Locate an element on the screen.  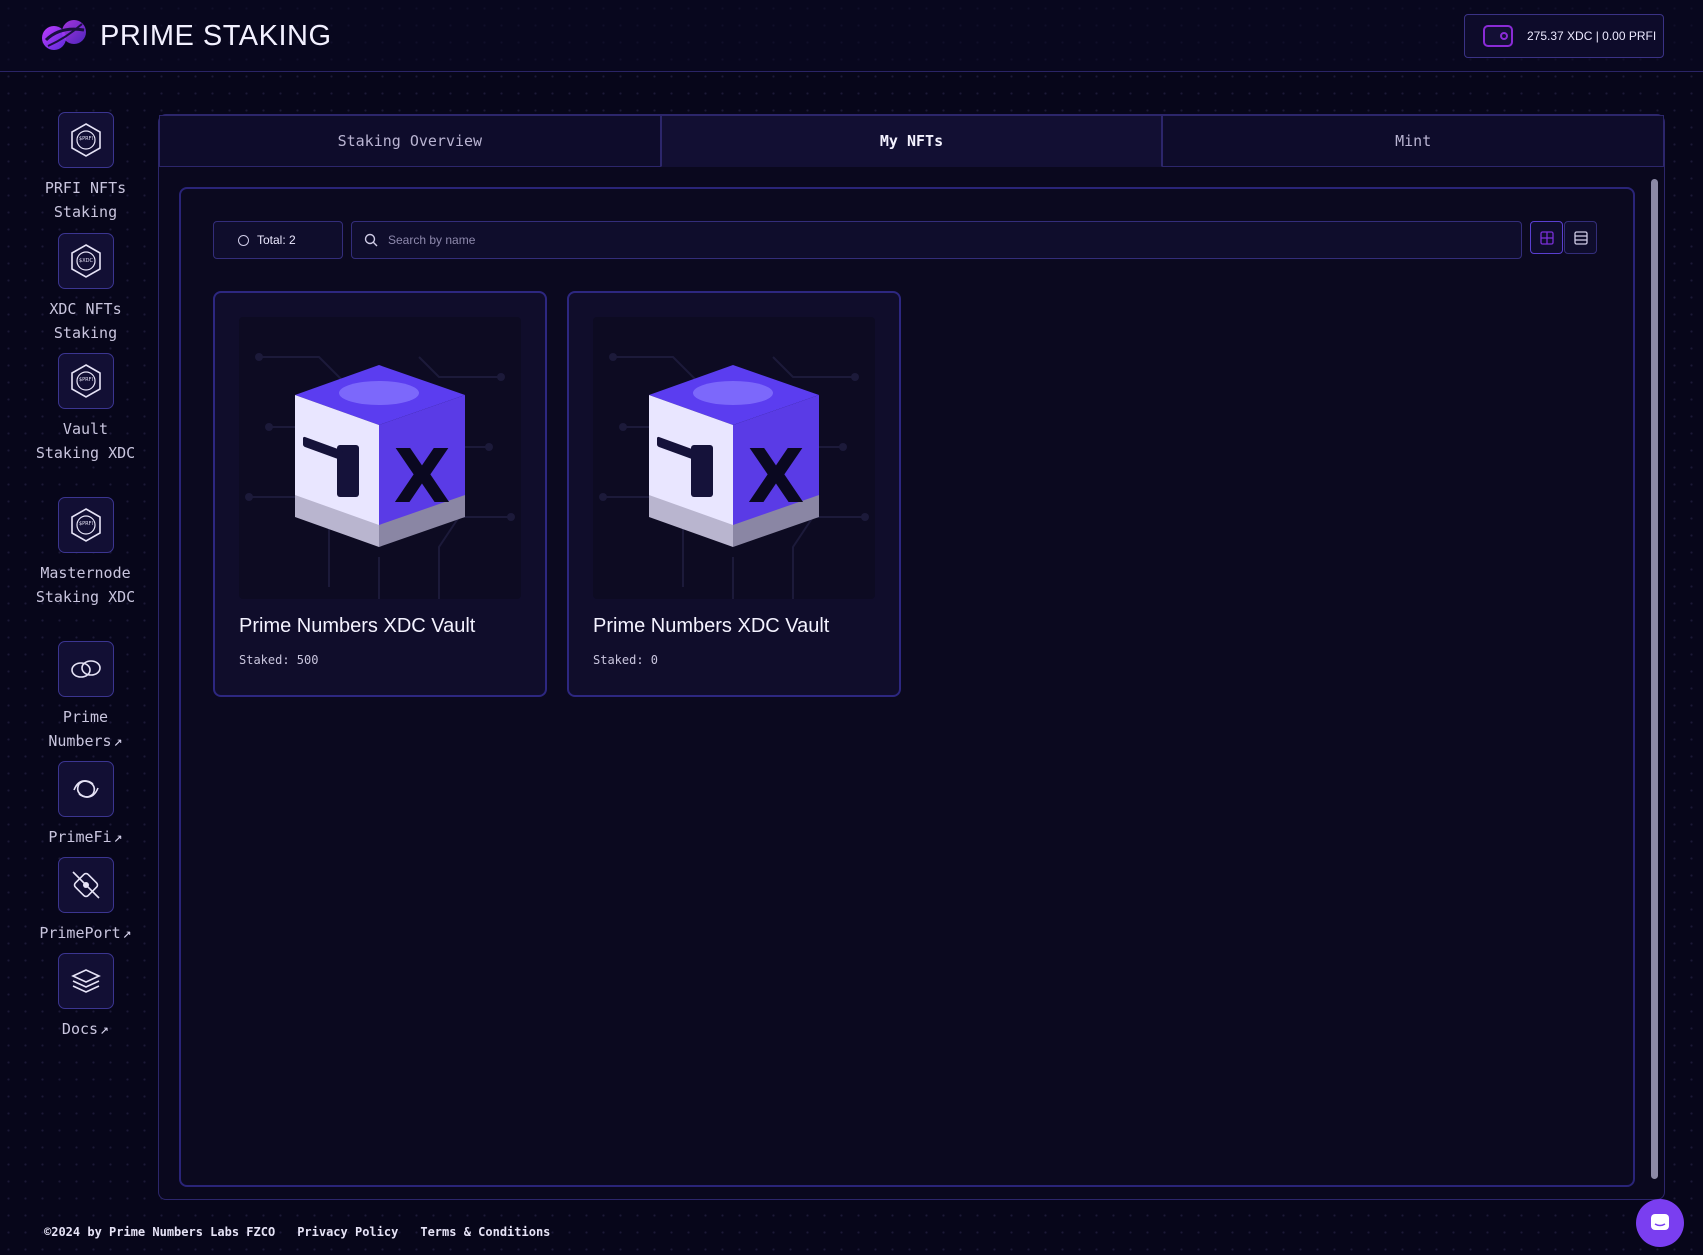
sidebar-item-text: PrimePort is located at coordinates (80, 933).